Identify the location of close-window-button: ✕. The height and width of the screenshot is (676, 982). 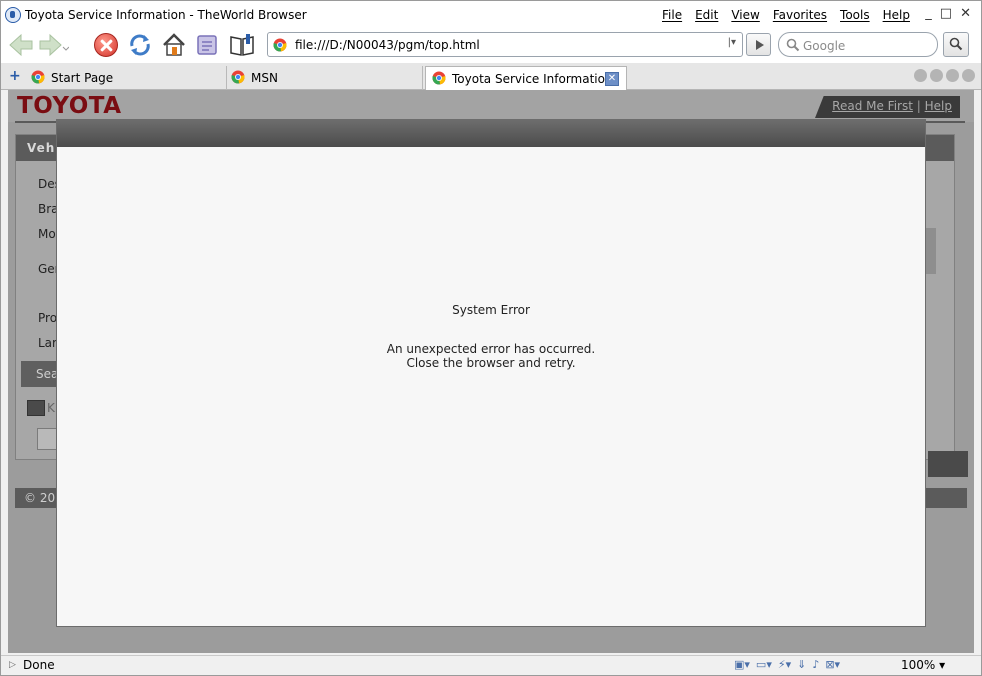
(965, 13).